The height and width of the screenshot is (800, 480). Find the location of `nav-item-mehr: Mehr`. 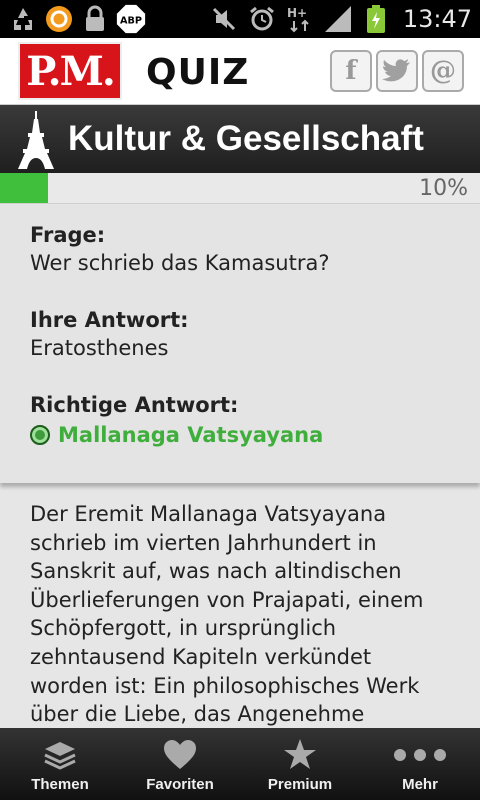

nav-item-mehr: Mehr is located at coordinates (420, 764).